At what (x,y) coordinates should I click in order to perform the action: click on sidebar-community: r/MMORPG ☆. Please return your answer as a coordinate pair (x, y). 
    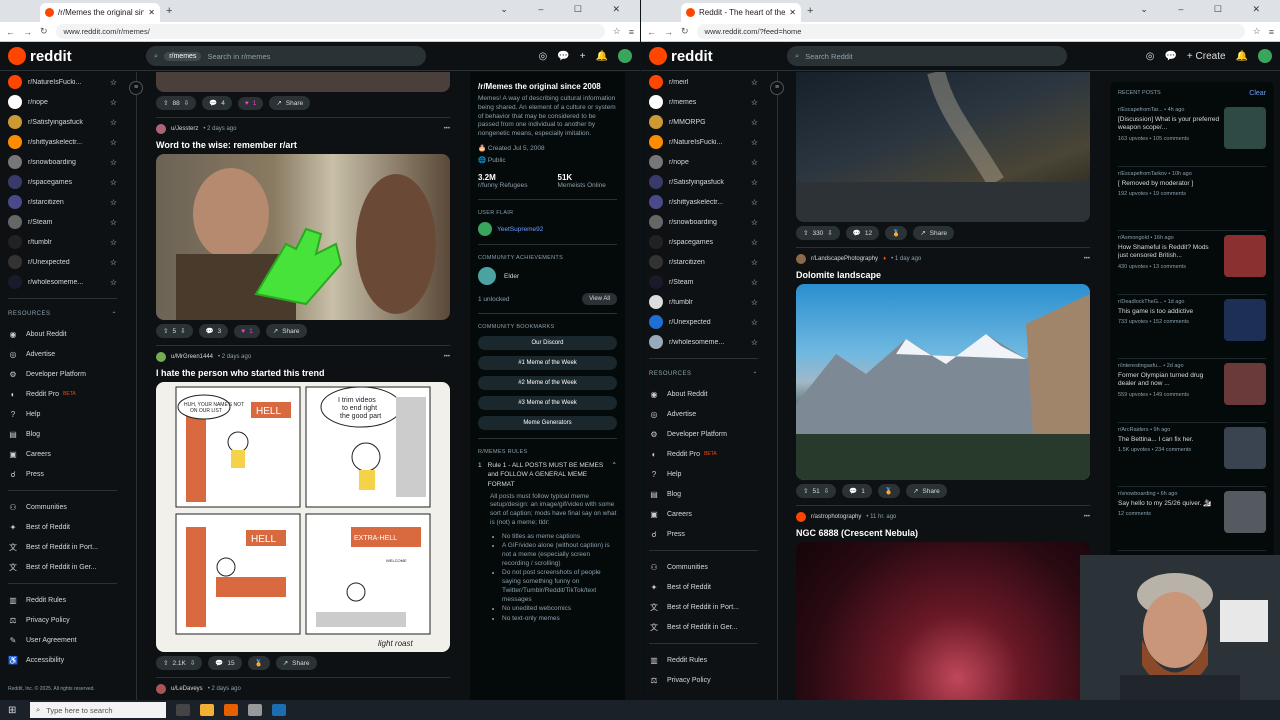
    Looking at the image, I should click on (703, 122).